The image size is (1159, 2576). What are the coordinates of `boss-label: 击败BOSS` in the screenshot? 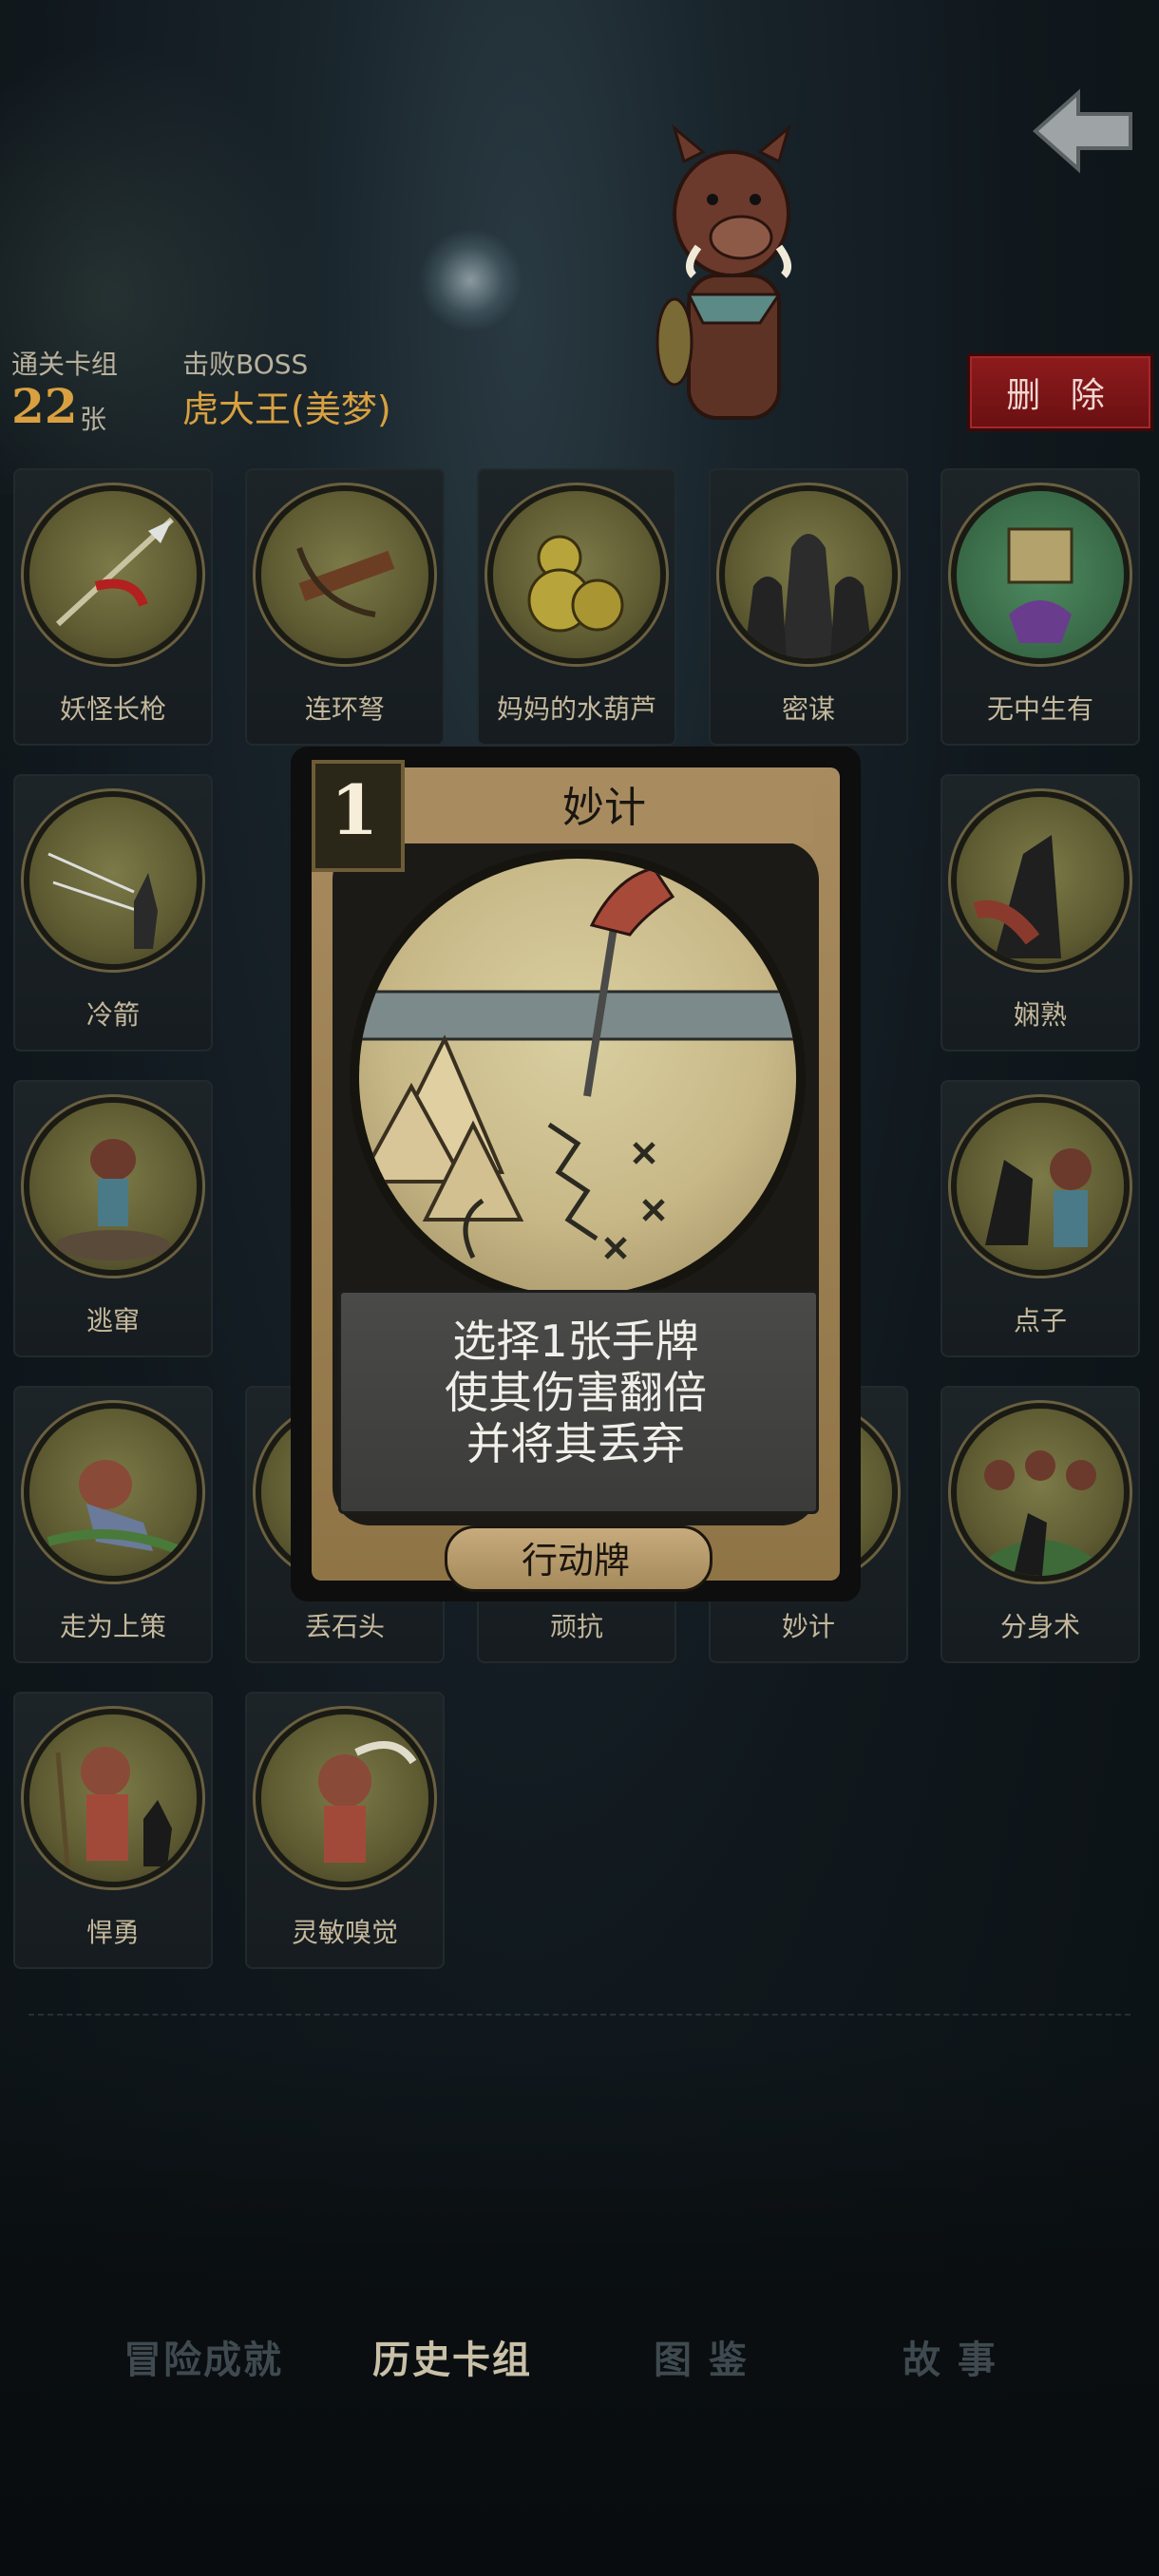 It's located at (245, 364).